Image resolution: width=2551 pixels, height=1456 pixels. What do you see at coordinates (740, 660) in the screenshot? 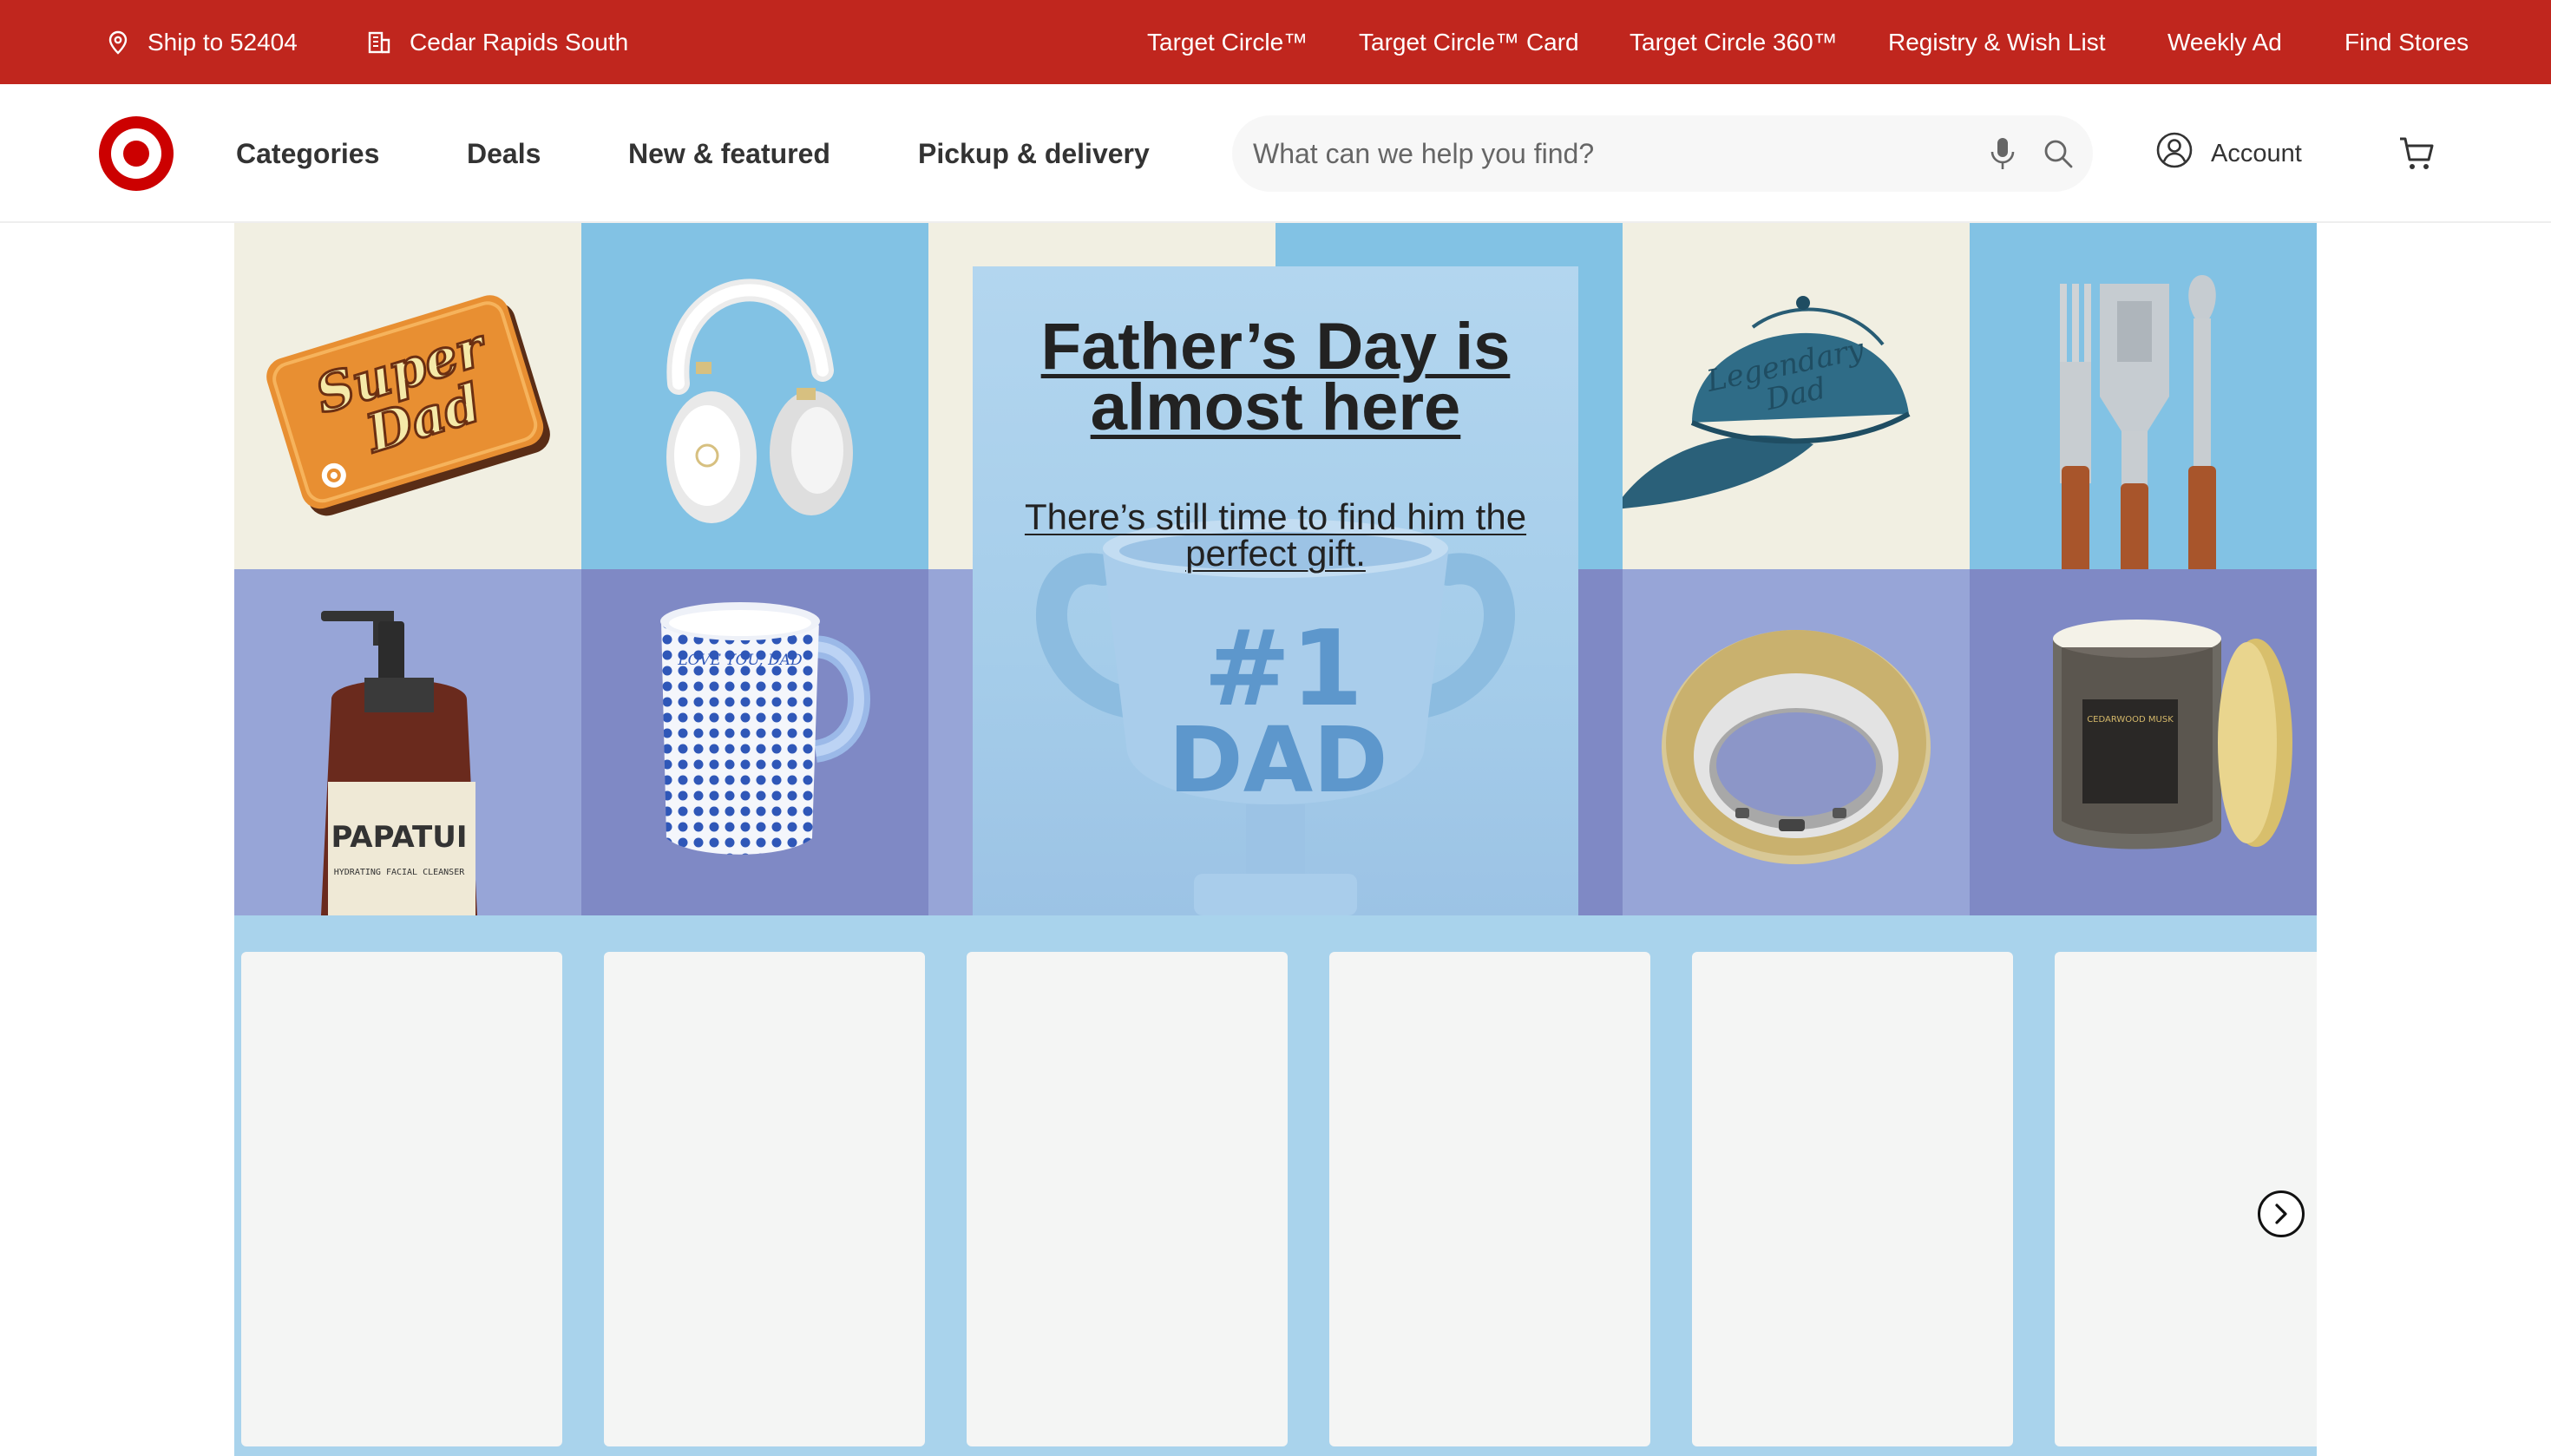
I see `mug-text: LOVE YOU, DAD` at bounding box center [740, 660].